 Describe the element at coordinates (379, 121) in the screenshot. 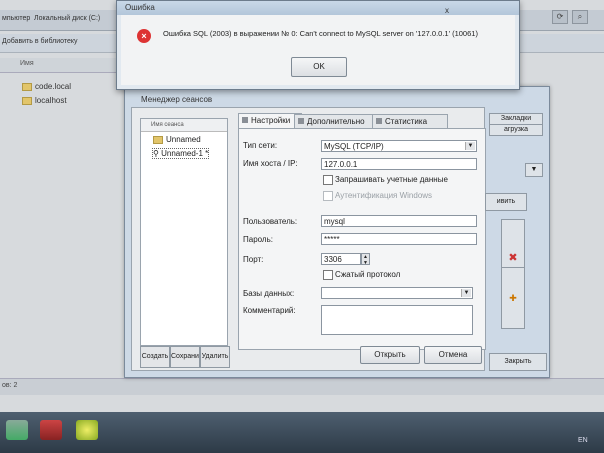

I see `chart-icon` at that location.